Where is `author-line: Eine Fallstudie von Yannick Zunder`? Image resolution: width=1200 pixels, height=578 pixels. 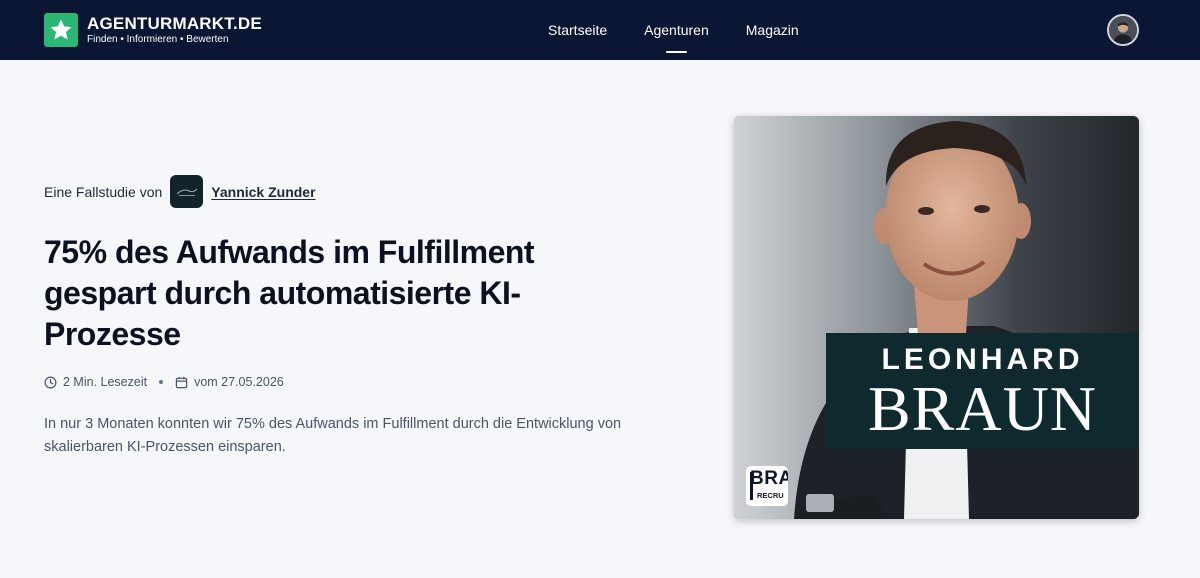 author-line: Eine Fallstudie von Yannick Zunder is located at coordinates (180, 191).